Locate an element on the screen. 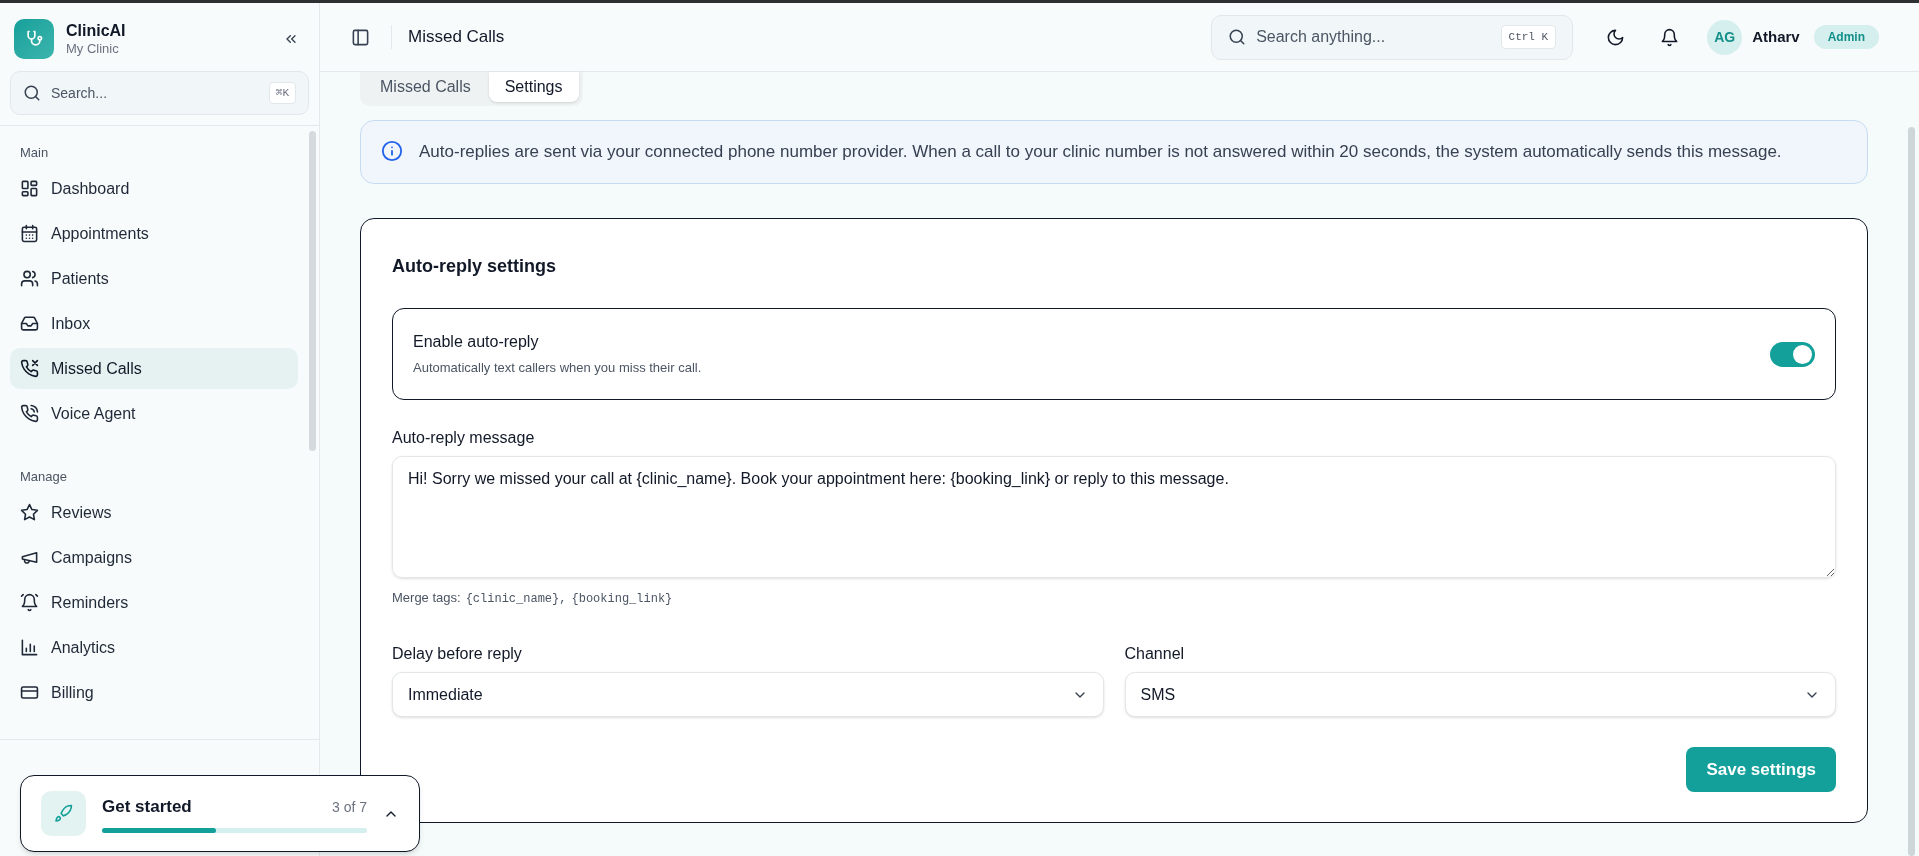 The width and height of the screenshot is (1919, 856). page-title: Missed Calls is located at coordinates (456, 37).